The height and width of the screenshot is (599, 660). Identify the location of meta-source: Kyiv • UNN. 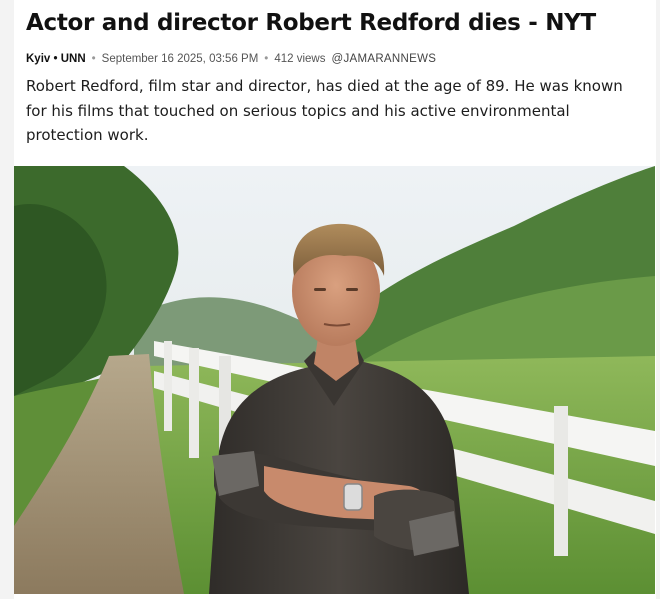
(56, 59).